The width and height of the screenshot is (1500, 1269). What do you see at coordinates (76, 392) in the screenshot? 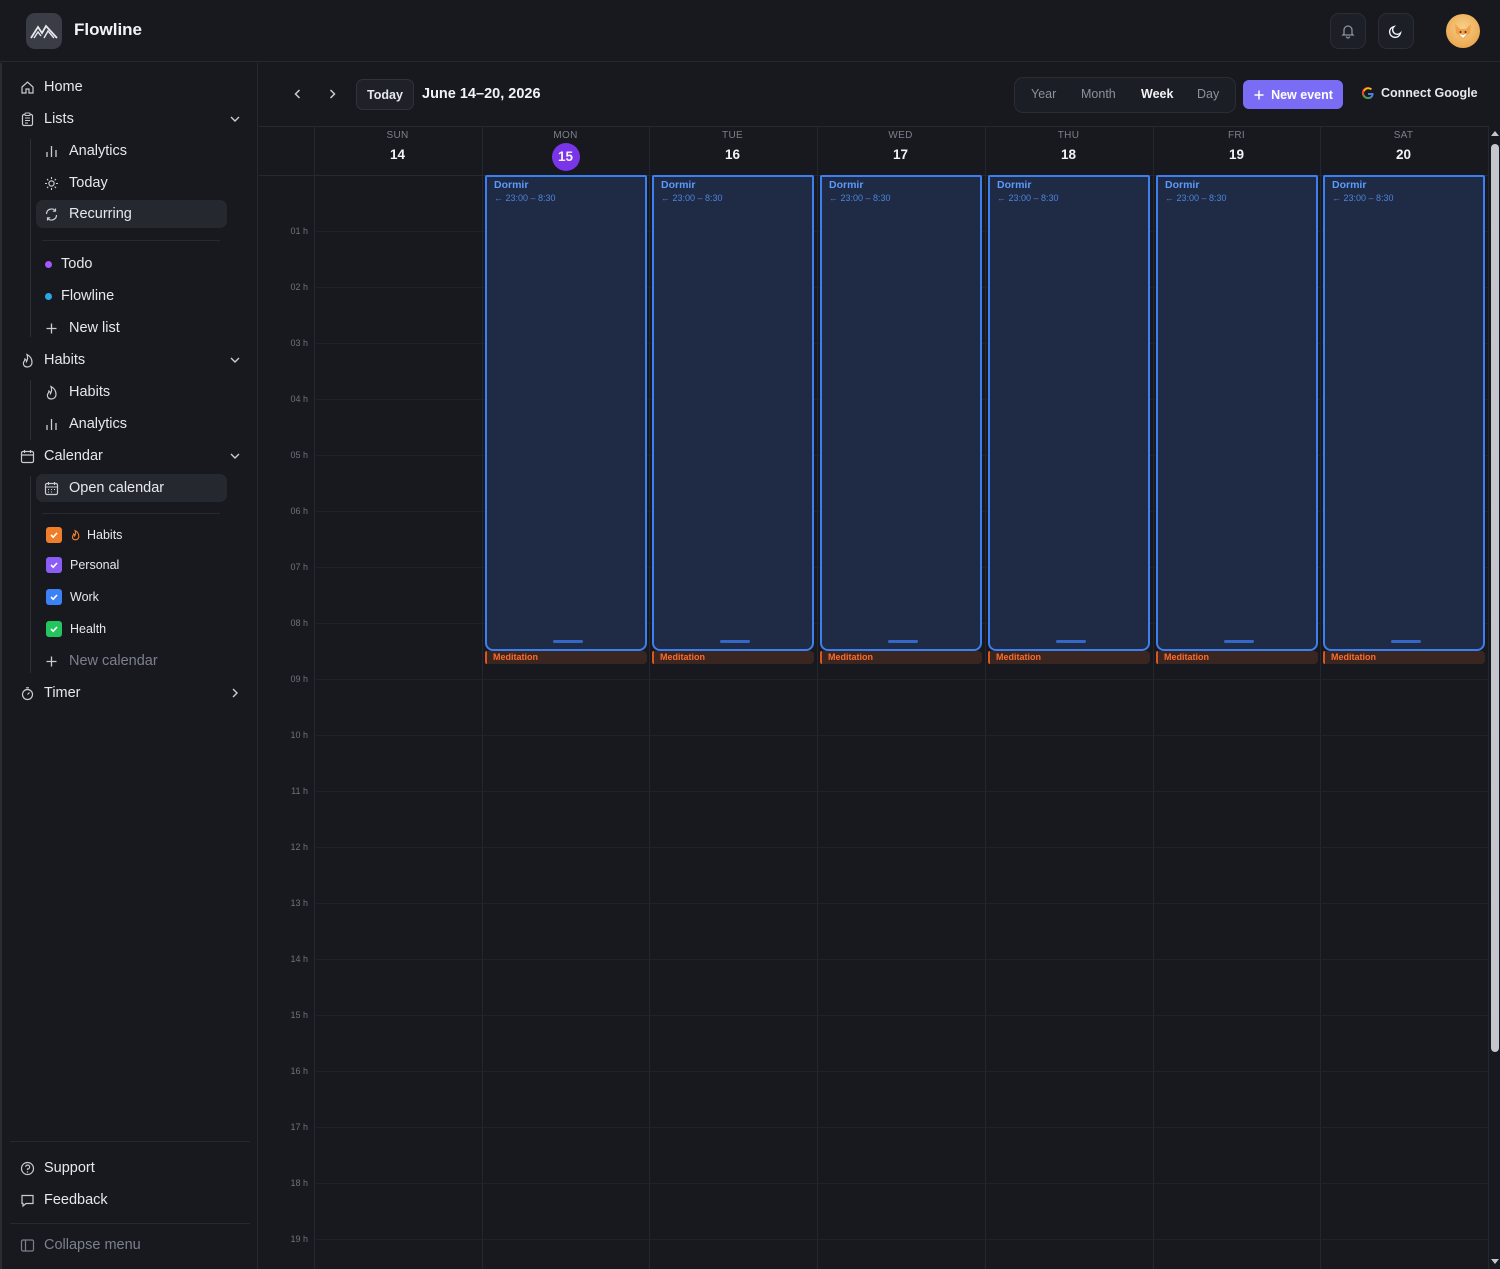
I see `sidebar-item-habits-list: Habits` at bounding box center [76, 392].